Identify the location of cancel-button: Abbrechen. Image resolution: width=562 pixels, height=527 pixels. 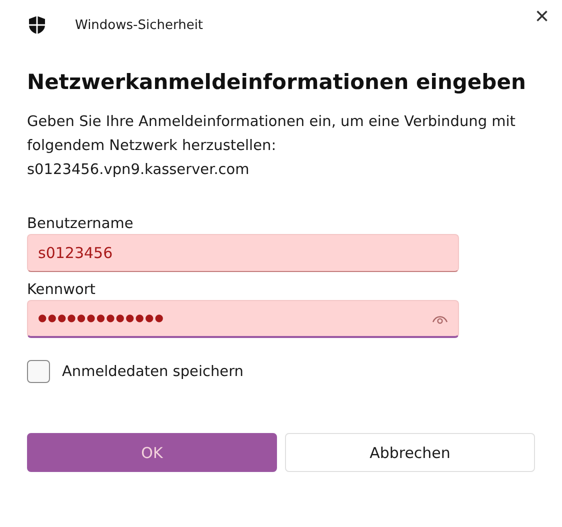
(410, 452).